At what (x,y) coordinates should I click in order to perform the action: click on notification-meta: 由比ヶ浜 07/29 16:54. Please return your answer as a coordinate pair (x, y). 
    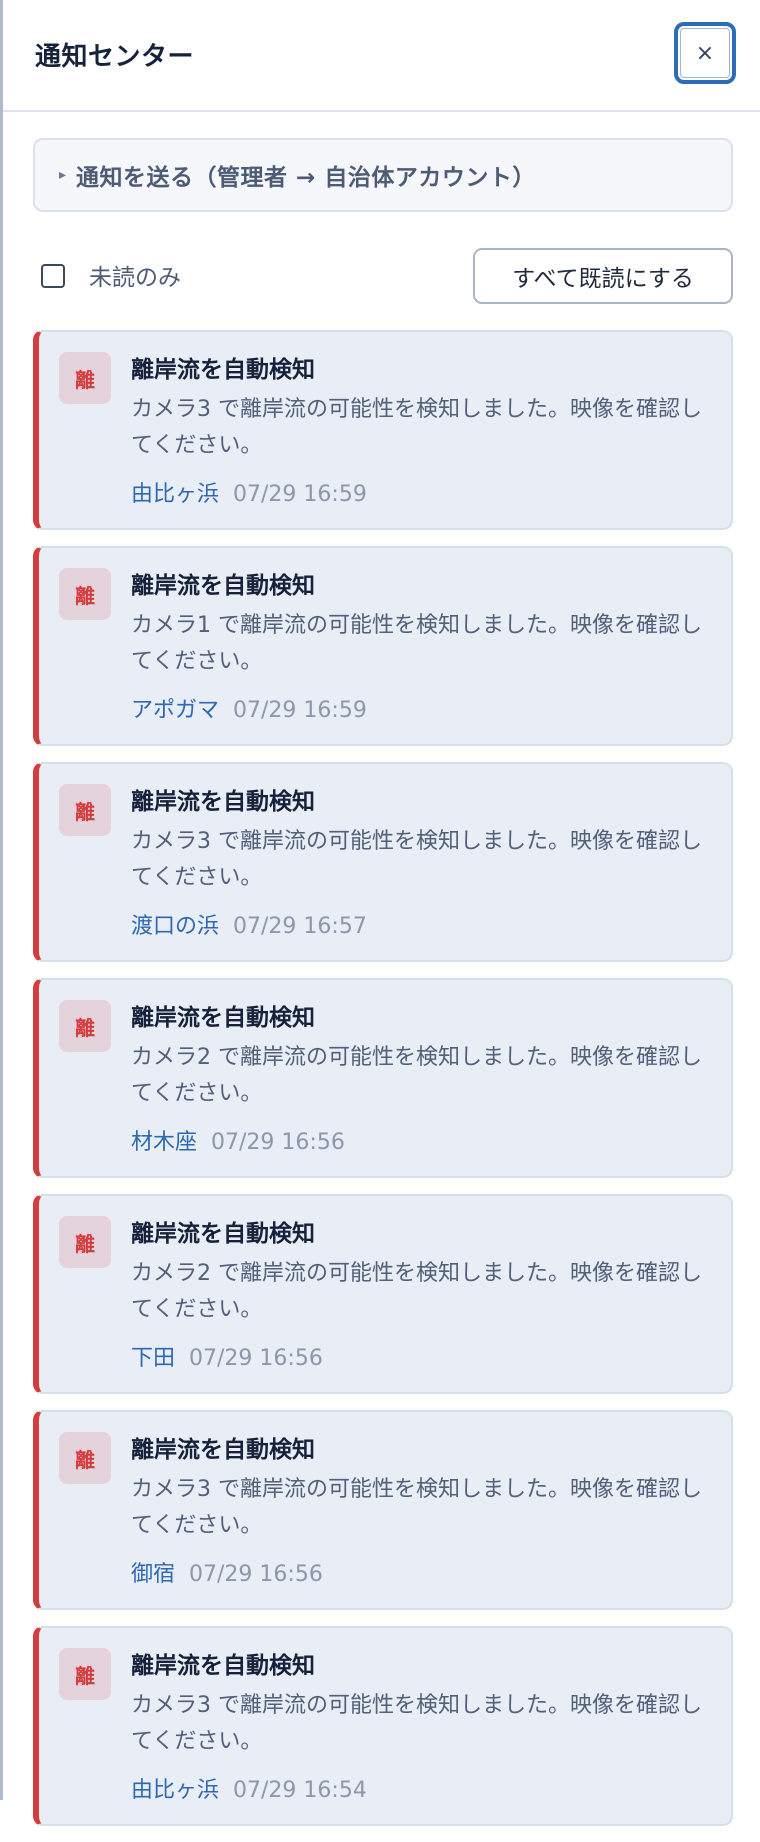
    Looking at the image, I should click on (249, 1788).